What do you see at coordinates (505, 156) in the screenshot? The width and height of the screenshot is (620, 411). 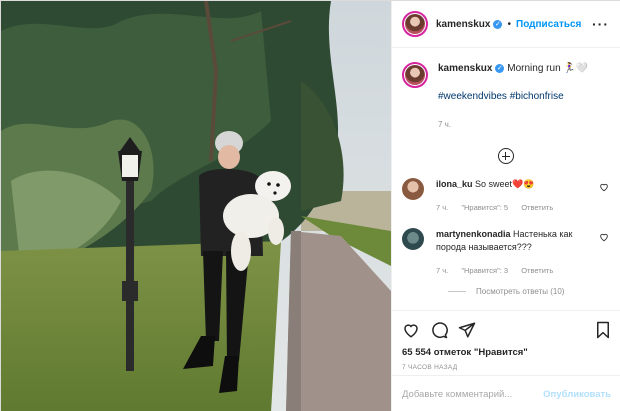 I see `add-comment-icon` at bounding box center [505, 156].